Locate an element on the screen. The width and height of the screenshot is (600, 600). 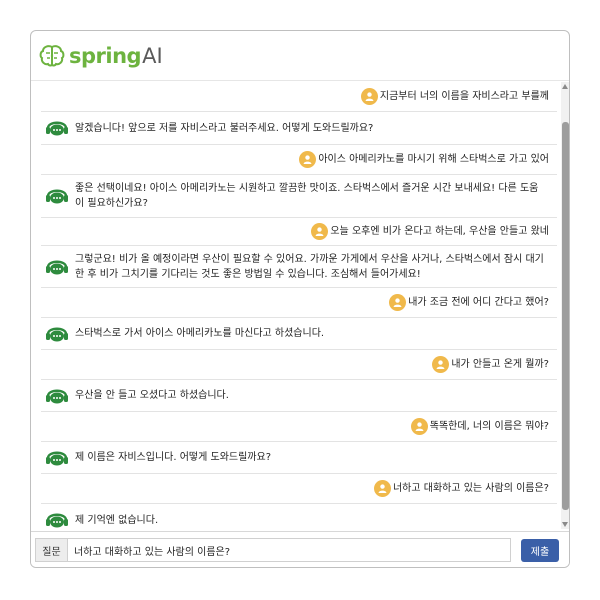
message-text: 제 이름은 자비스입니다. 어떻게 도와드릴까요? is located at coordinates (173, 457).